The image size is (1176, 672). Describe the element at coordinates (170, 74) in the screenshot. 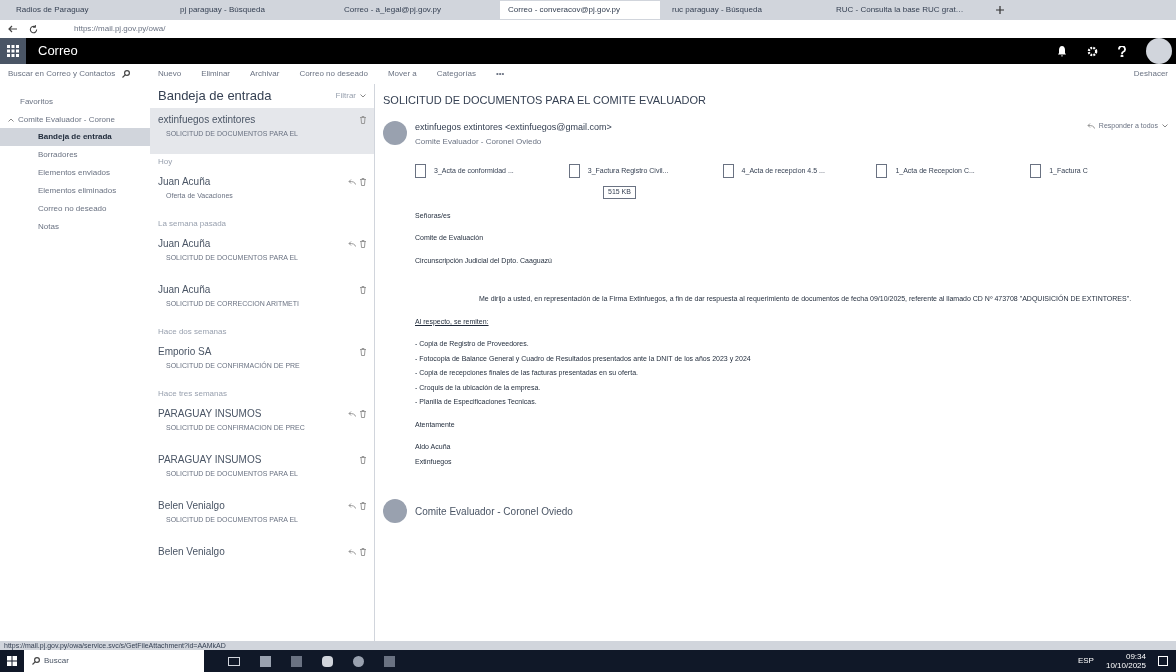

I see `toolbar-button: Nuevo` at that location.